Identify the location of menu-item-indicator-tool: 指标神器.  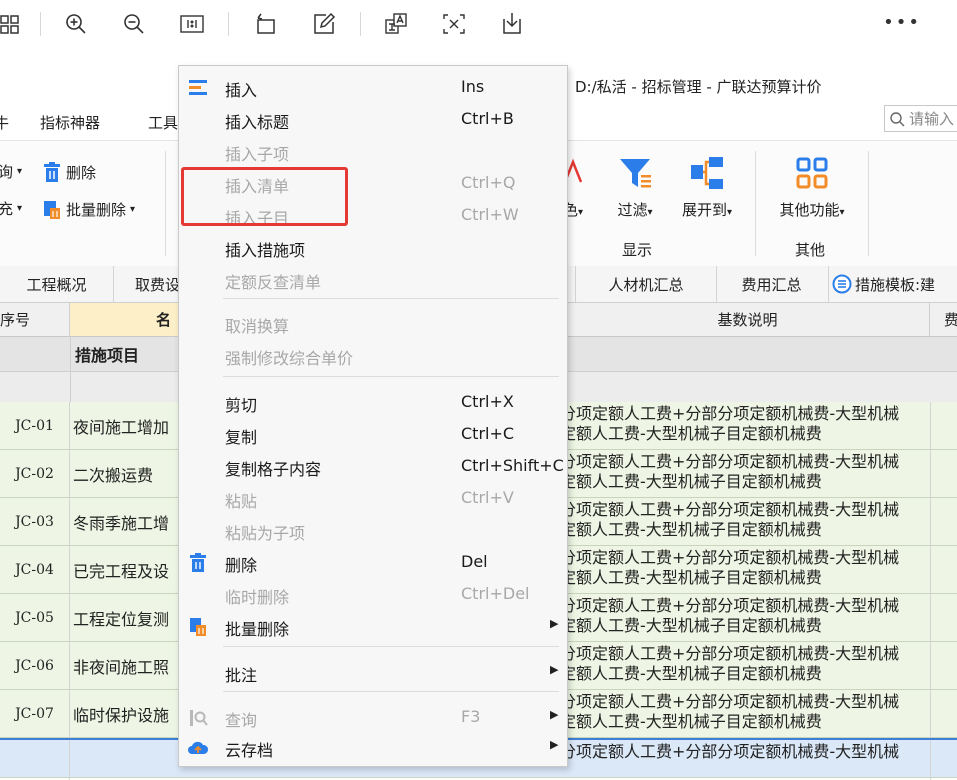
(70, 122).